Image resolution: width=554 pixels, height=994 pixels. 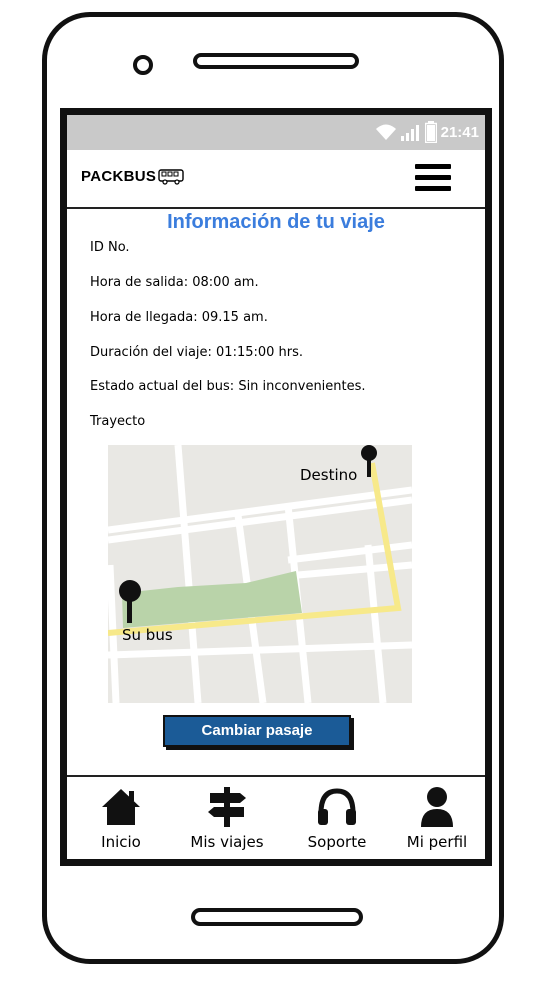 What do you see at coordinates (437, 842) in the screenshot?
I see `nav-label-mi-perfil: Mi perfil` at bounding box center [437, 842].